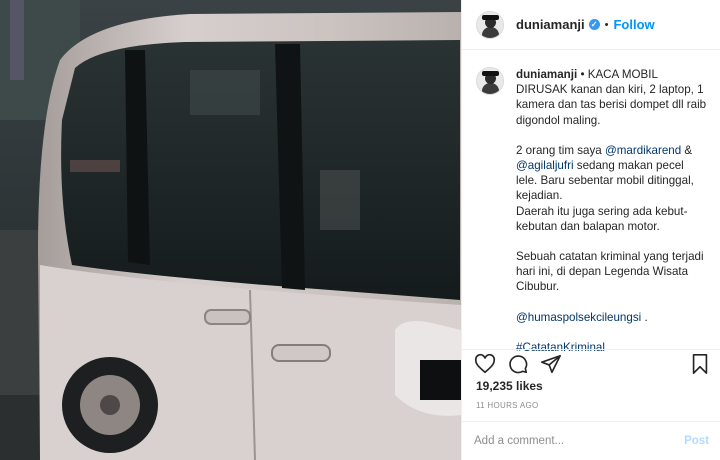 This screenshot has width=720, height=460. Describe the element at coordinates (696, 441) in the screenshot. I see `post-comment-button: Post` at that location.